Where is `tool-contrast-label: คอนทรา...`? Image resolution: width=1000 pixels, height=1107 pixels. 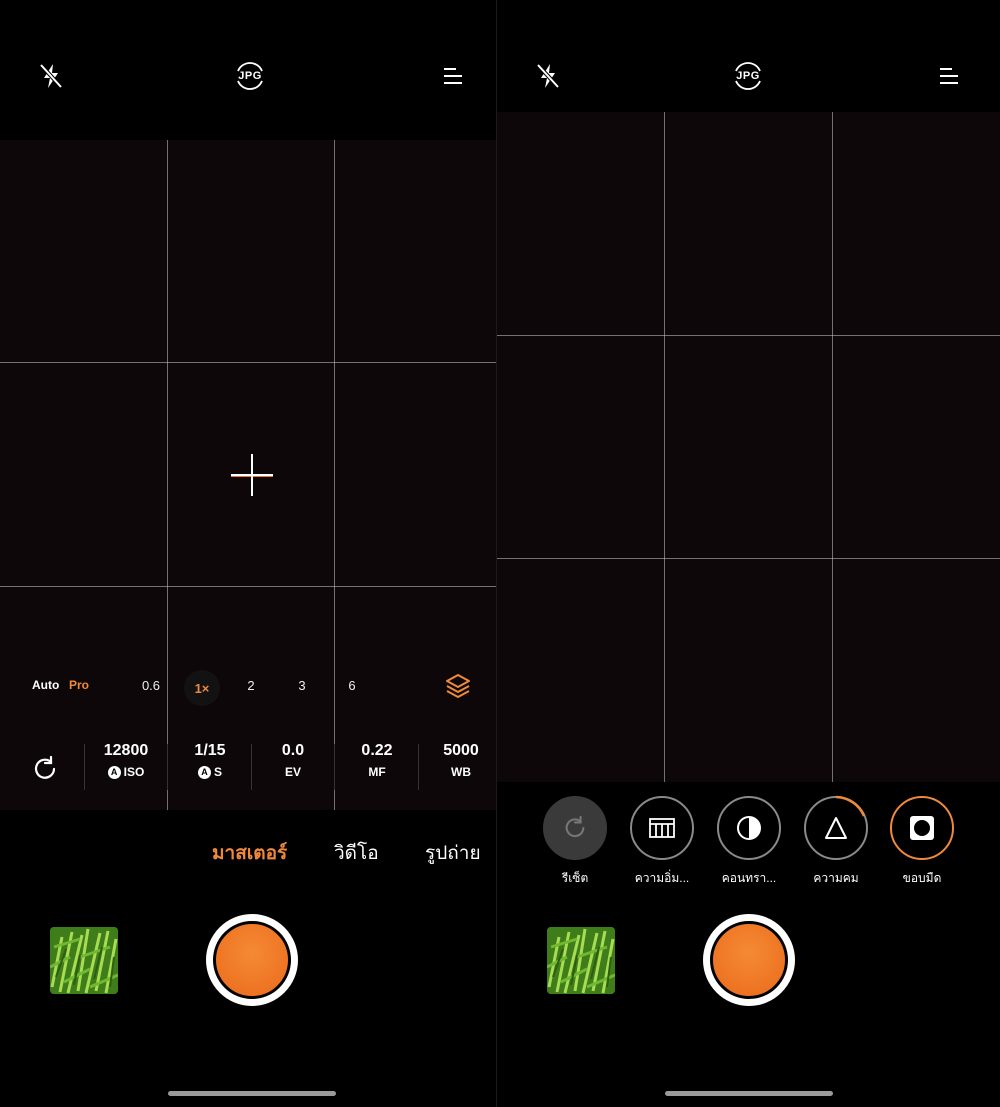 tool-contrast-label: คอนทรา... is located at coordinates (749, 878).